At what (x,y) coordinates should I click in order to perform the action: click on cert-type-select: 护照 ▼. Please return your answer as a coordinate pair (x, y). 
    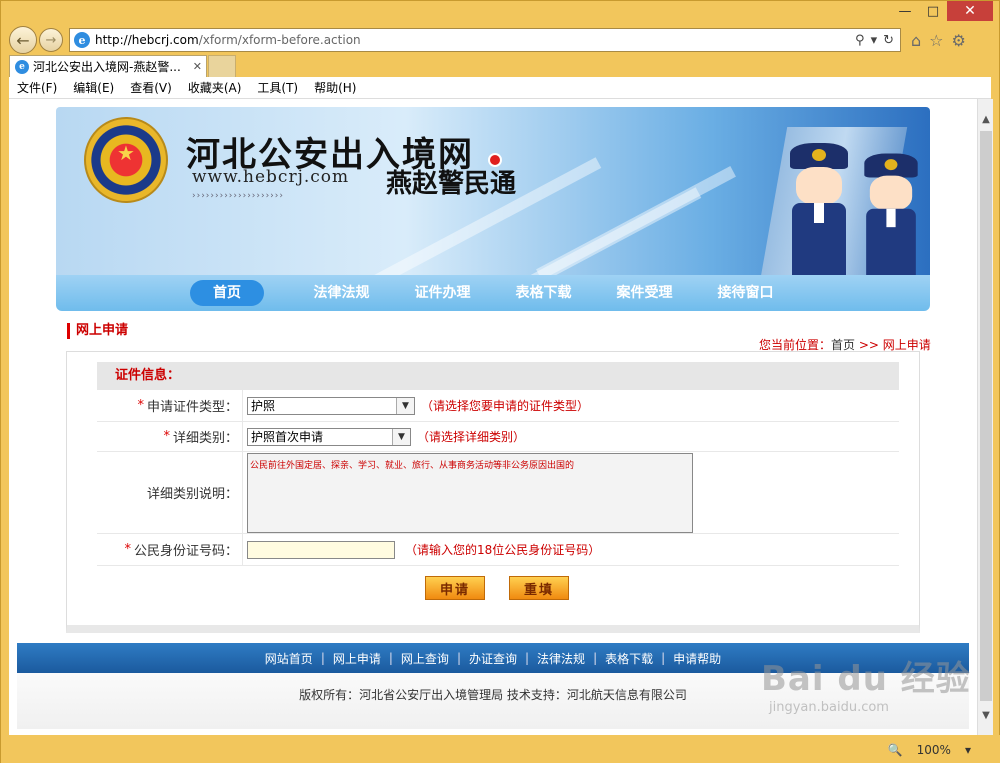
    Looking at the image, I should click on (331, 405).